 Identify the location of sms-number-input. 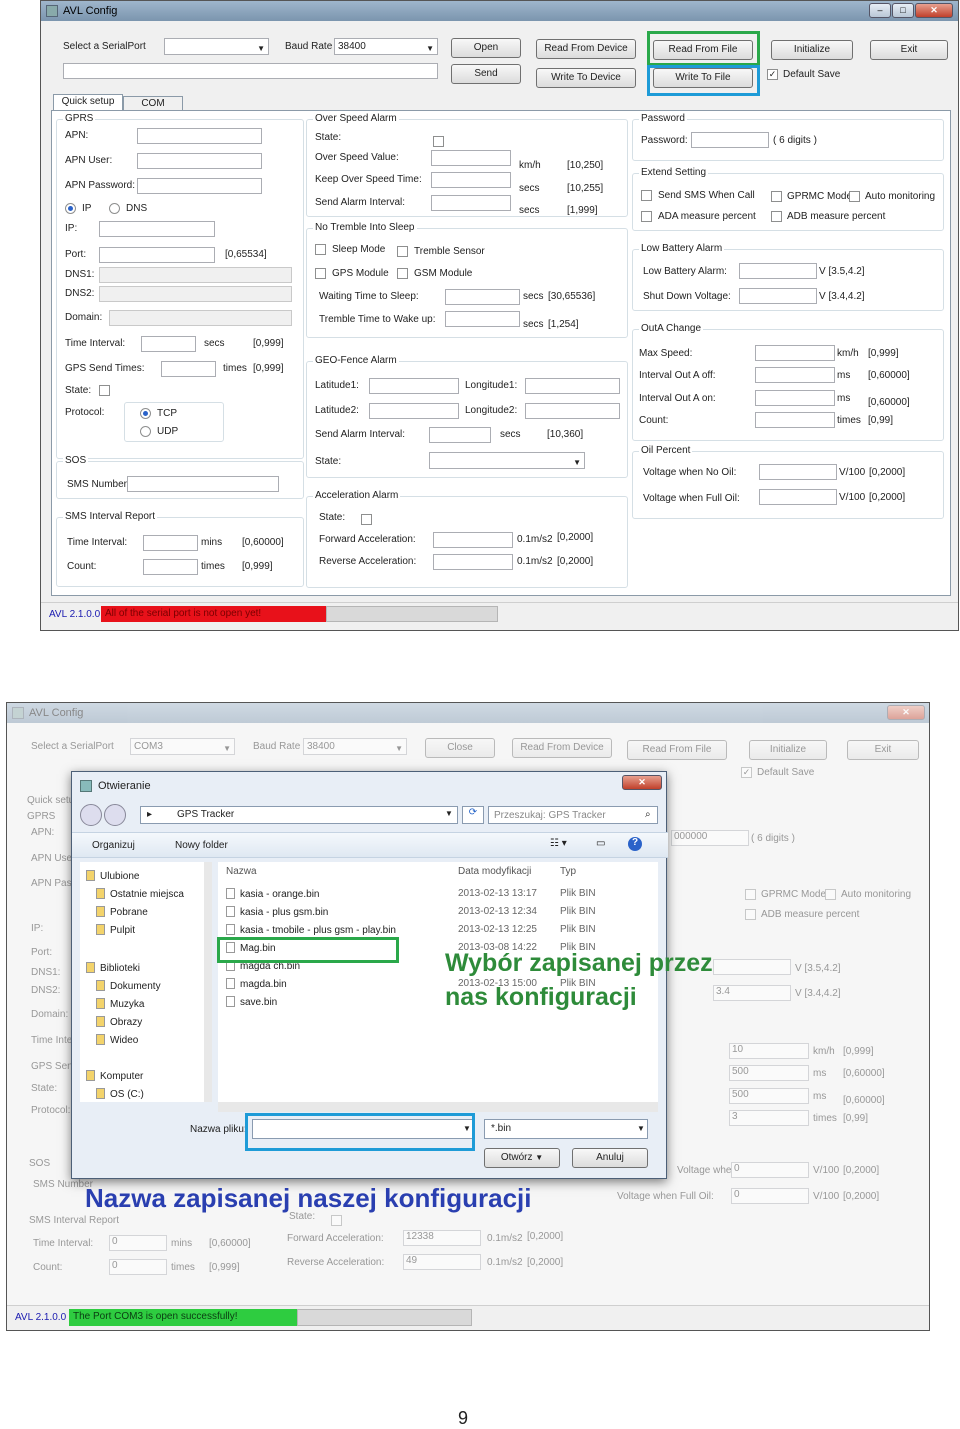
(203, 484).